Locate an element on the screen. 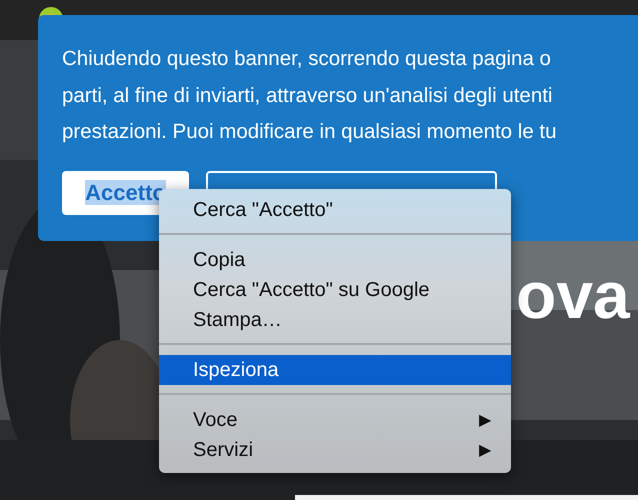  headline: ova is located at coordinates (573, 295).